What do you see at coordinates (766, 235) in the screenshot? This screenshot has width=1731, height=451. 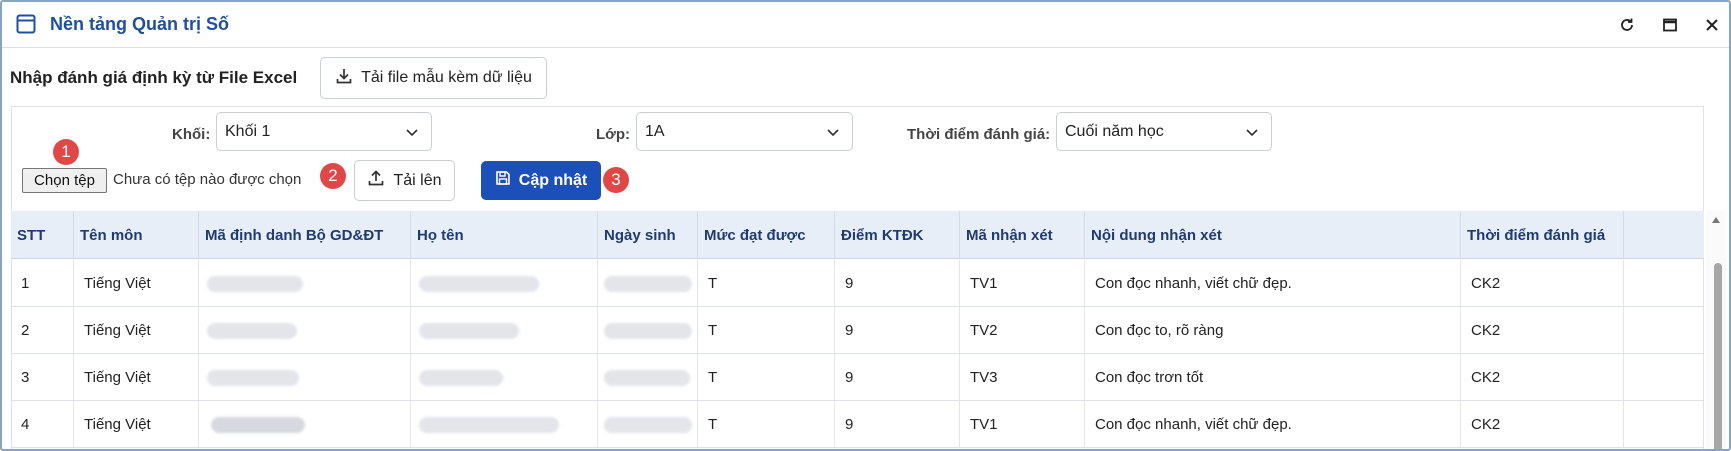 I see `col-muc-dat: Mức đạt được` at bounding box center [766, 235].